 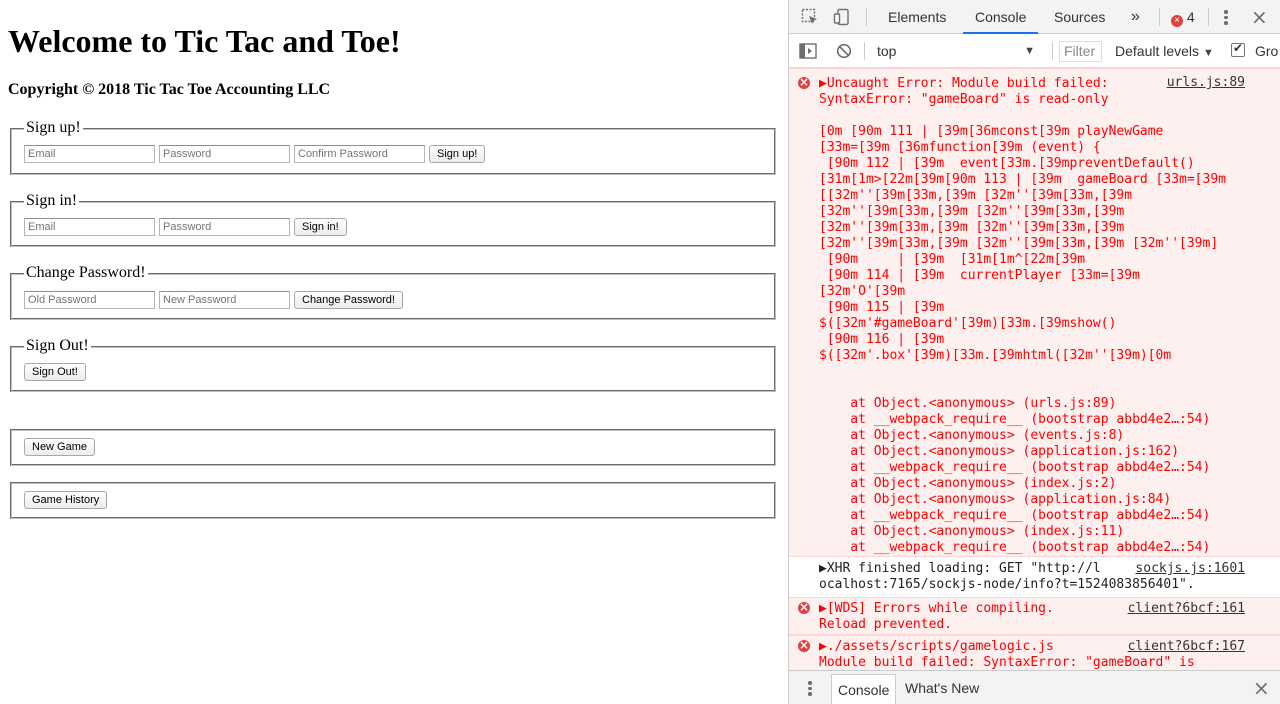 I want to click on source-link: sockjs.js:1601, so click(x=1190, y=569).